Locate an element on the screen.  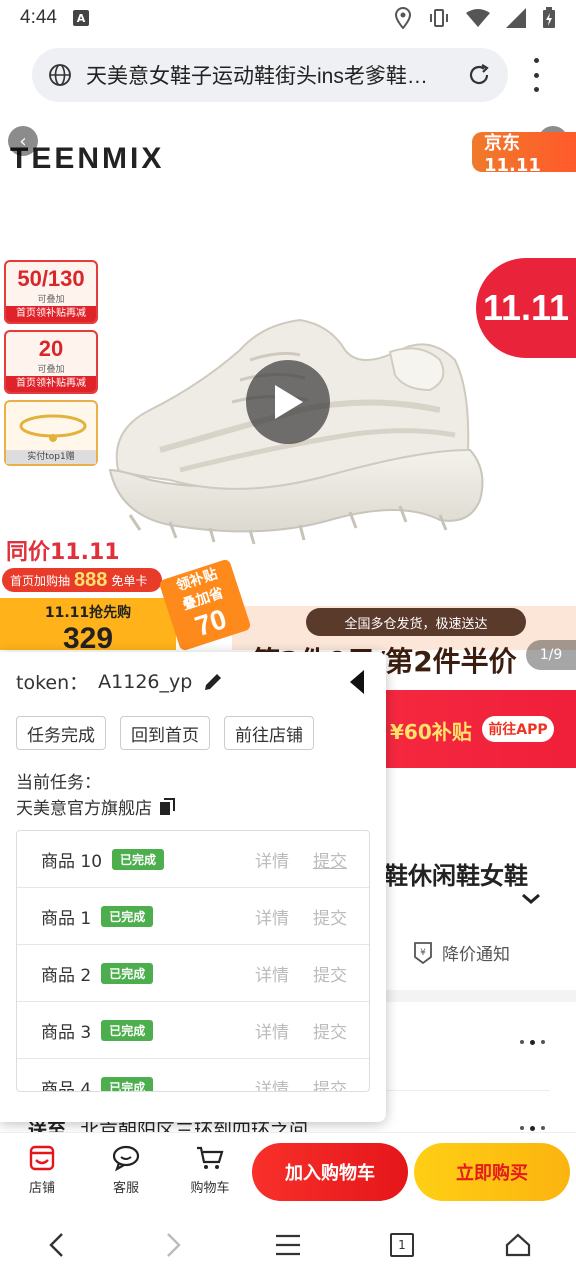
tabs-icon: 1 is located at coordinates (402, 1245).